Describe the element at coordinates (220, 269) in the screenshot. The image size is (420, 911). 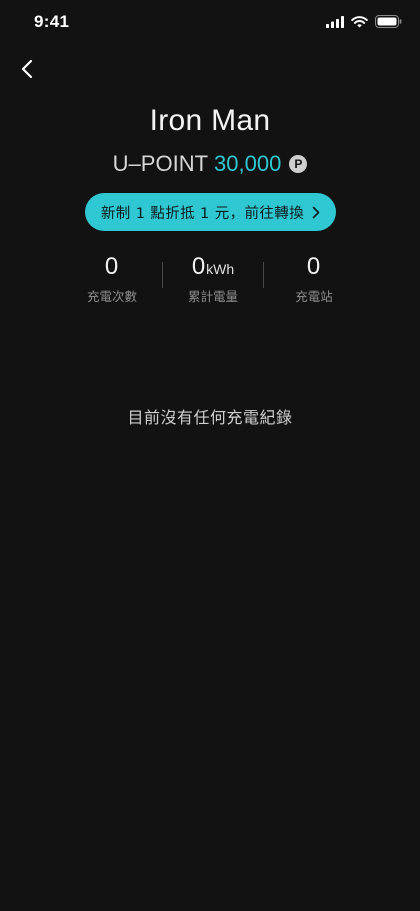
I see `stat-unit: kWh` at that location.